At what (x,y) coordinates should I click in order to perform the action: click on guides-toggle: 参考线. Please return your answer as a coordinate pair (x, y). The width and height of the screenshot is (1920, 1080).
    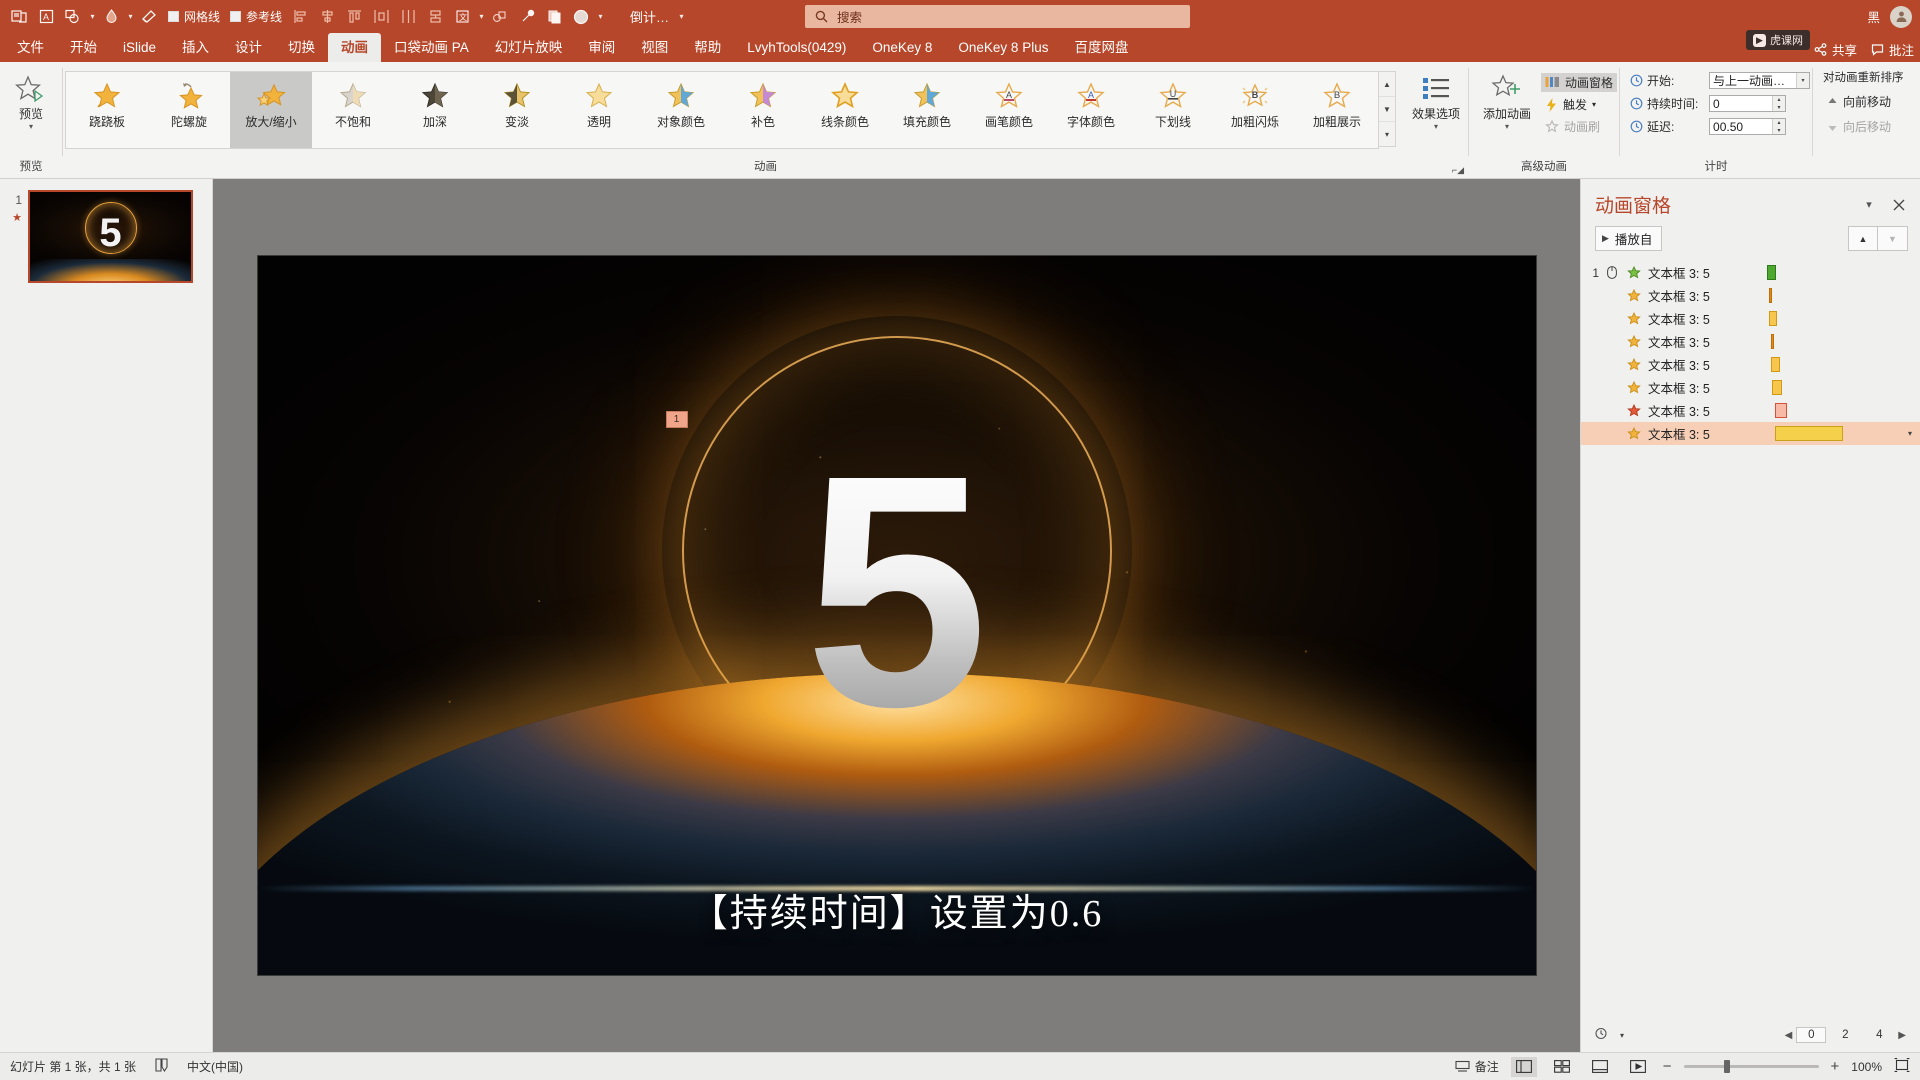
    Looking at the image, I should click on (256, 16).